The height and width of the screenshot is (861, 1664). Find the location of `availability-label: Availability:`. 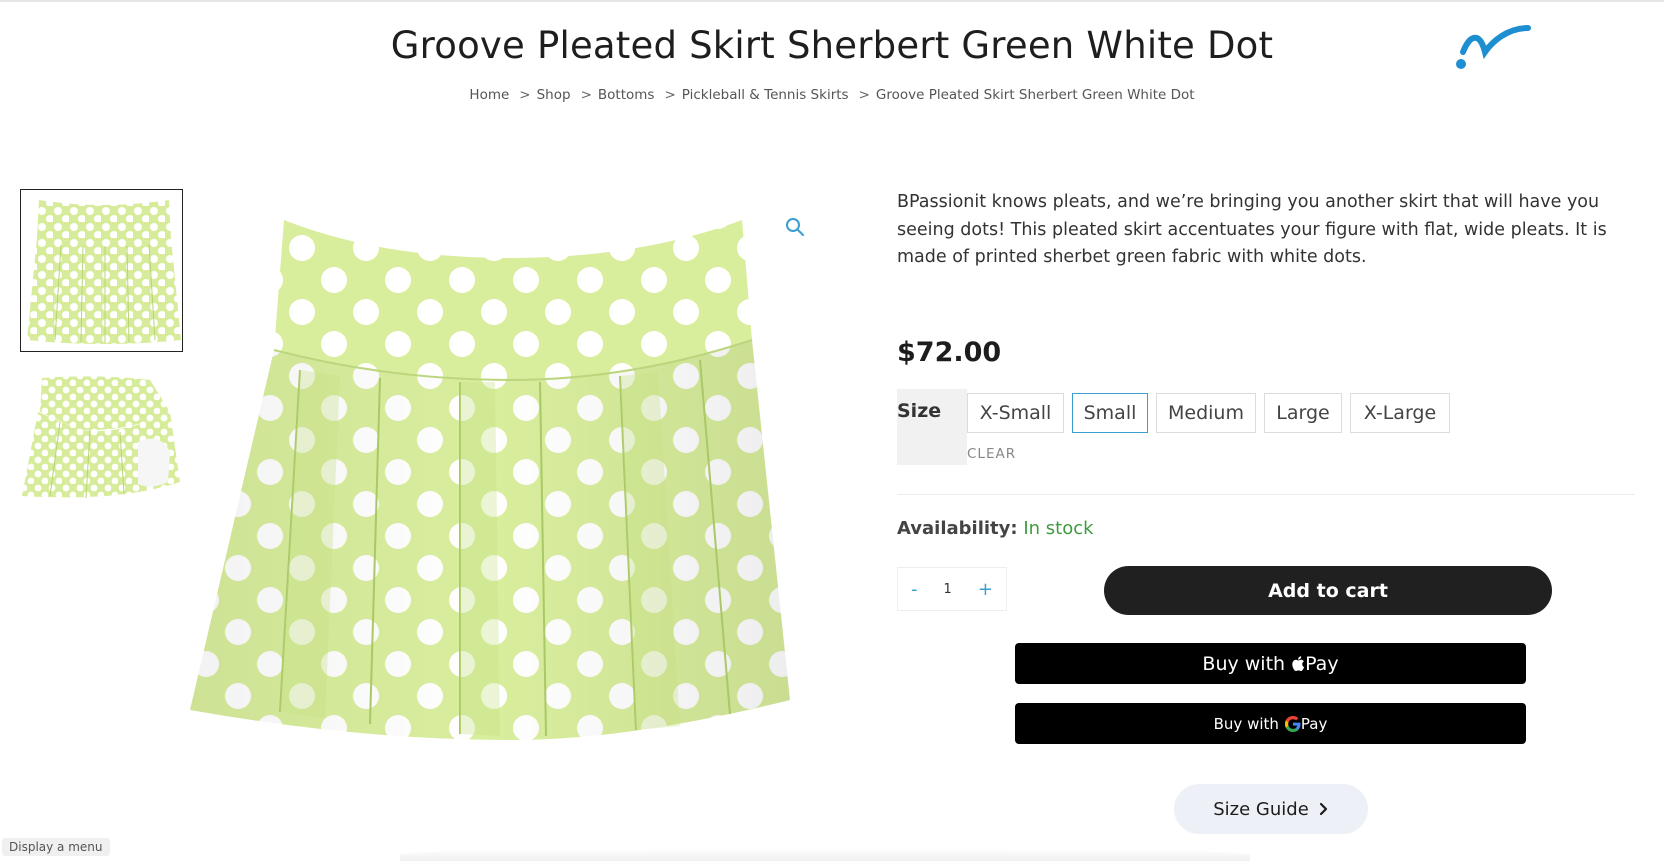

availability-label: Availability: is located at coordinates (957, 528).